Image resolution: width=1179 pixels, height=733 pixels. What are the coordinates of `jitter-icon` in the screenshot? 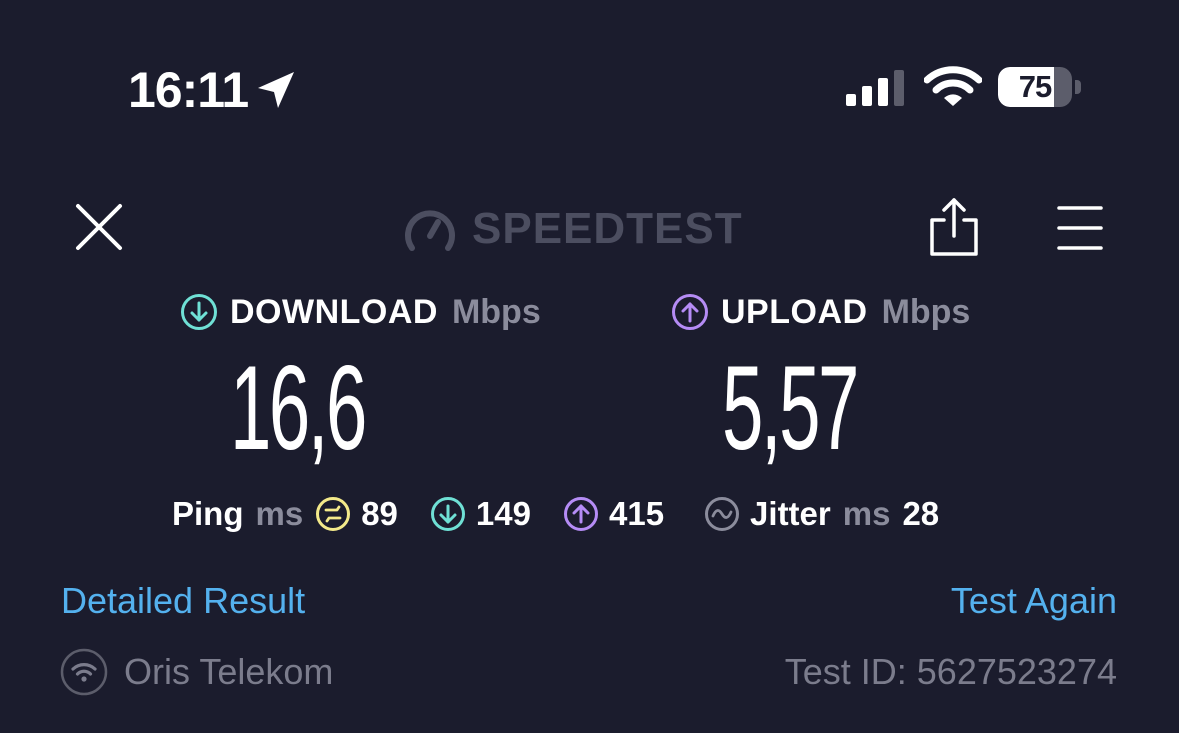 It's located at (722, 514).